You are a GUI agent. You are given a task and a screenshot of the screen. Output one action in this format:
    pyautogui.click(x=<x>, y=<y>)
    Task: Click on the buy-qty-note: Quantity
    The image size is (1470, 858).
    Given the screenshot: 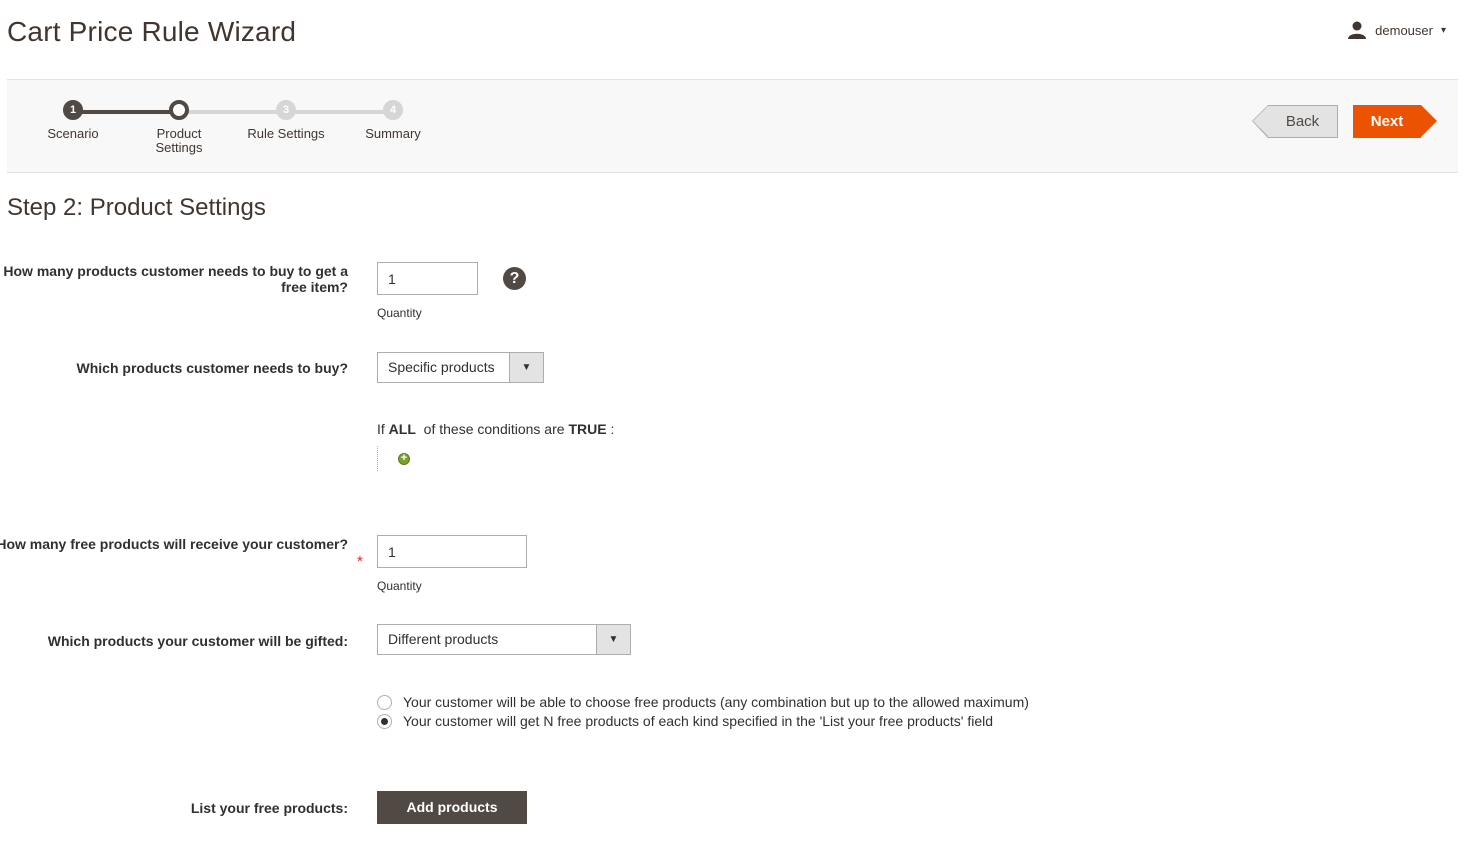 What is the action you would take?
    pyautogui.click(x=399, y=313)
    